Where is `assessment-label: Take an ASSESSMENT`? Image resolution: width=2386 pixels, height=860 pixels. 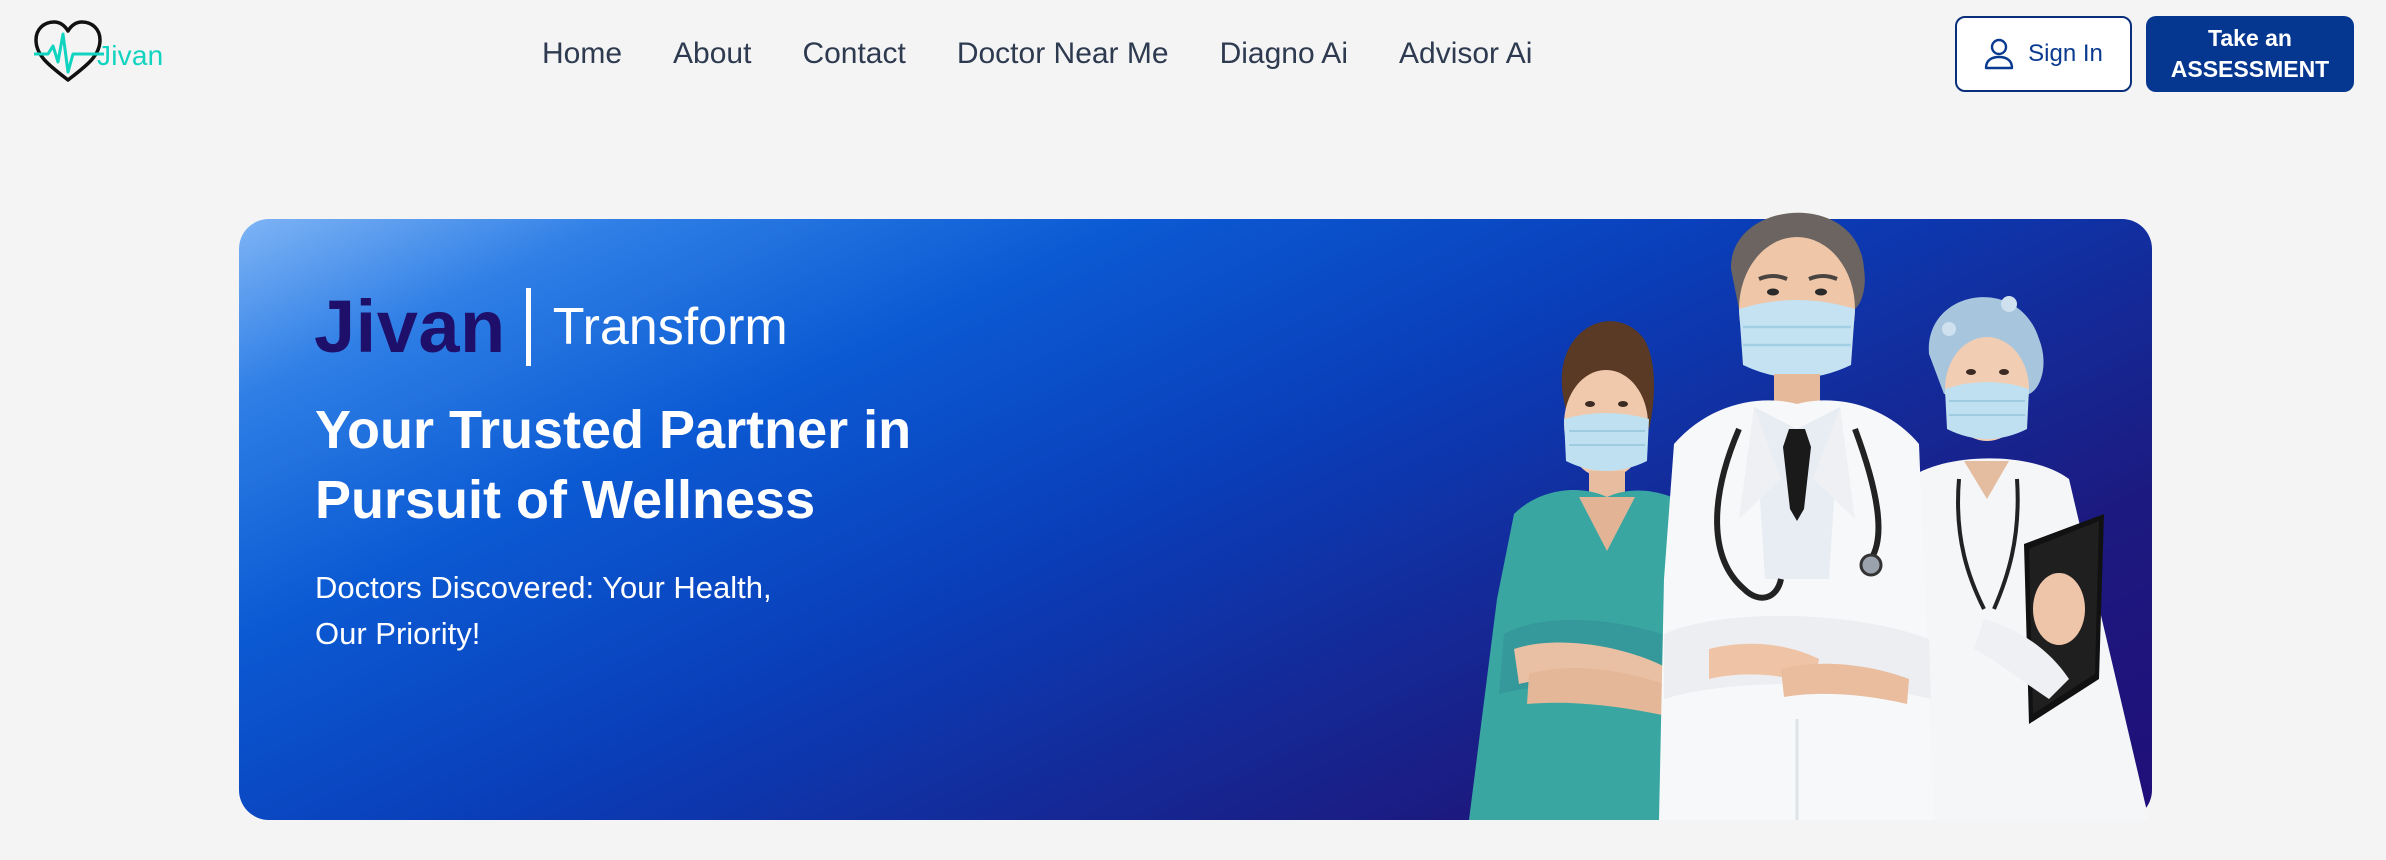
assessment-label: Take an ASSESSMENT is located at coordinates (2250, 54).